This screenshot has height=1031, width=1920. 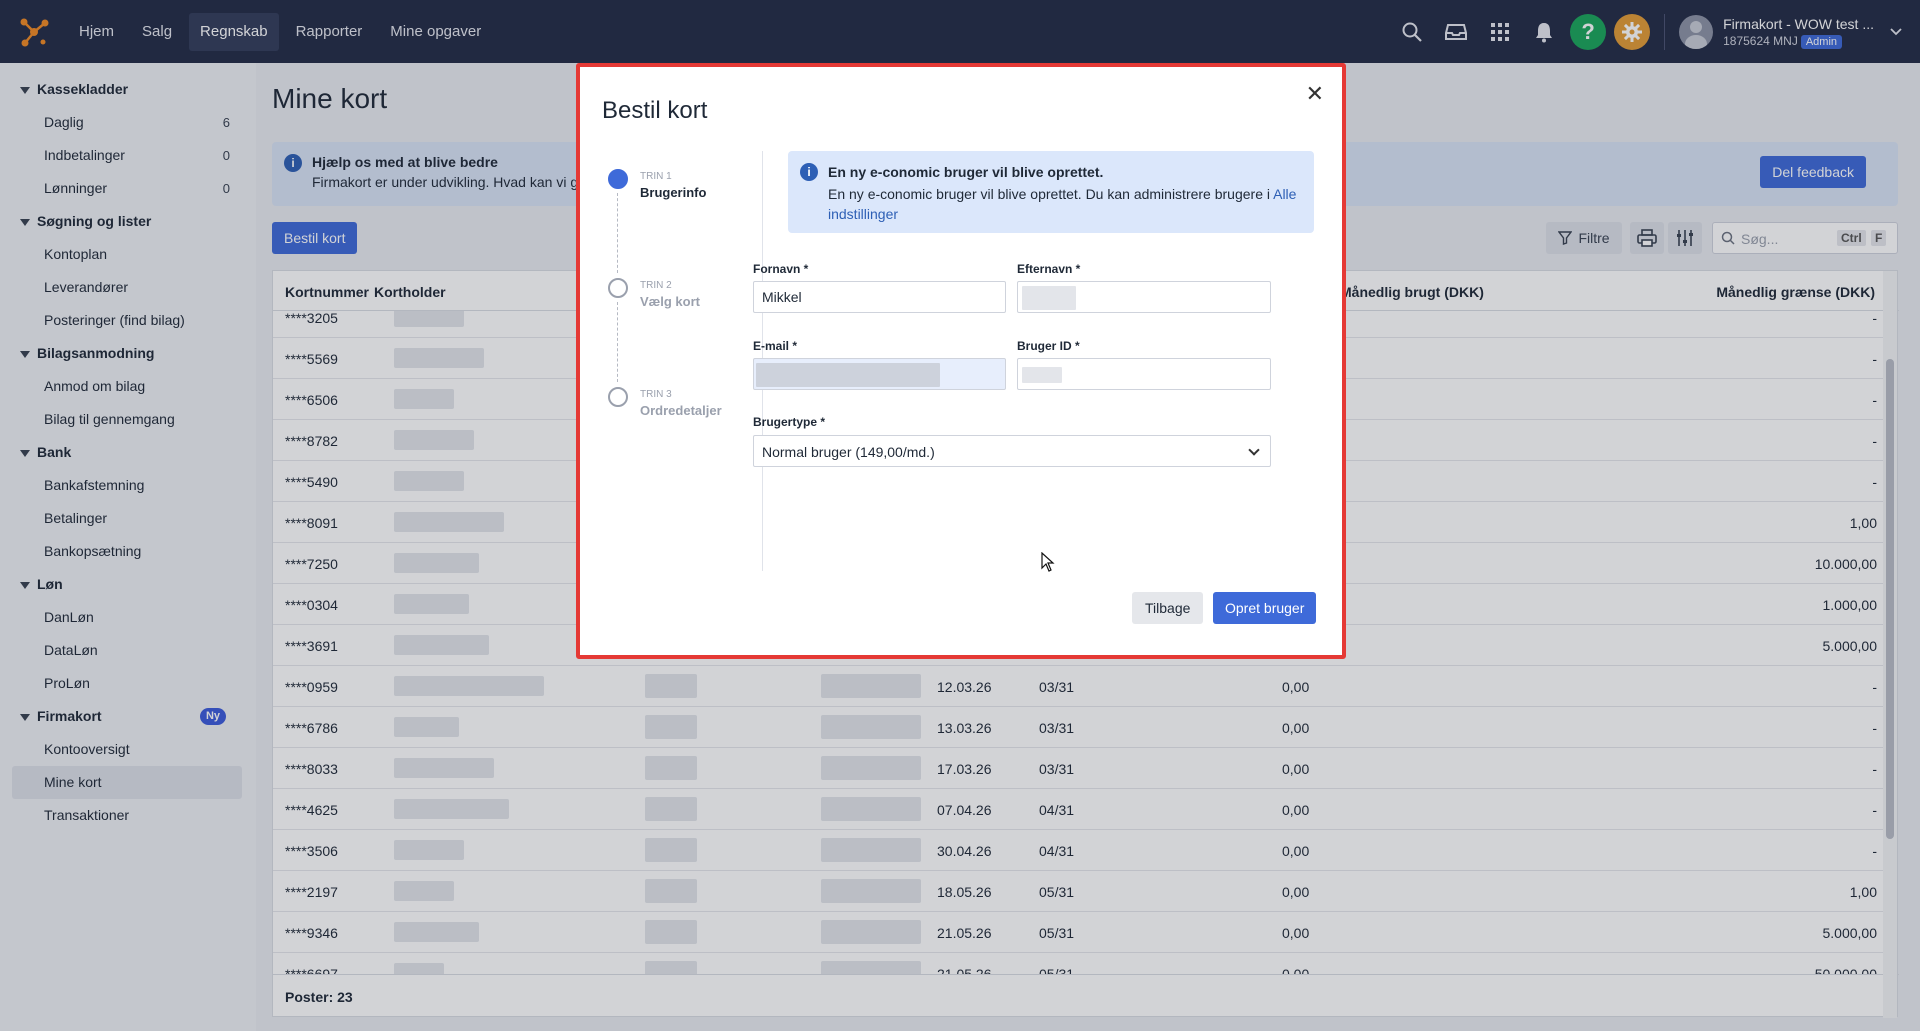 I want to click on back-button: Tilbage, so click(x=1168, y=608).